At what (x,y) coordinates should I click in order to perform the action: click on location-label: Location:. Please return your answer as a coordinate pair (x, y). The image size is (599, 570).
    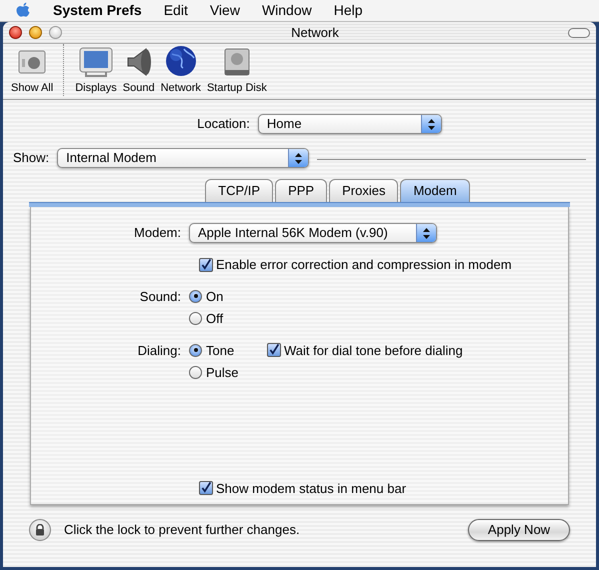
    Looking at the image, I should click on (223, 124).